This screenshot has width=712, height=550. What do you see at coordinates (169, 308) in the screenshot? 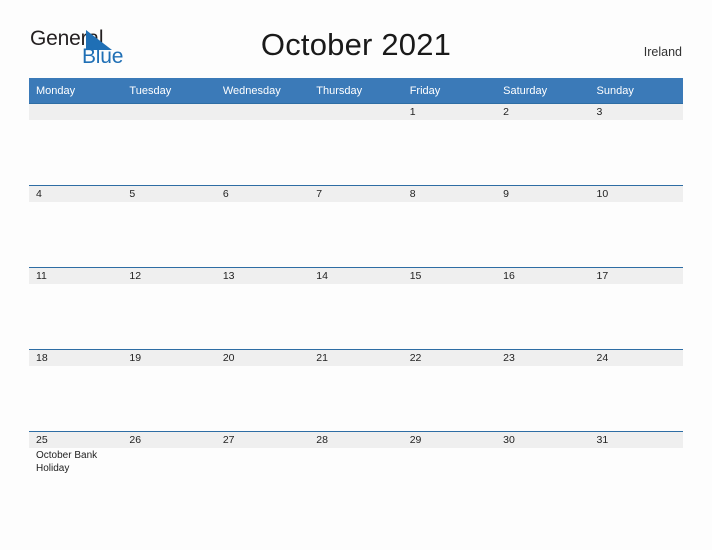
I see `calendar-day-cell: 12` at bounding box center [169, 308].